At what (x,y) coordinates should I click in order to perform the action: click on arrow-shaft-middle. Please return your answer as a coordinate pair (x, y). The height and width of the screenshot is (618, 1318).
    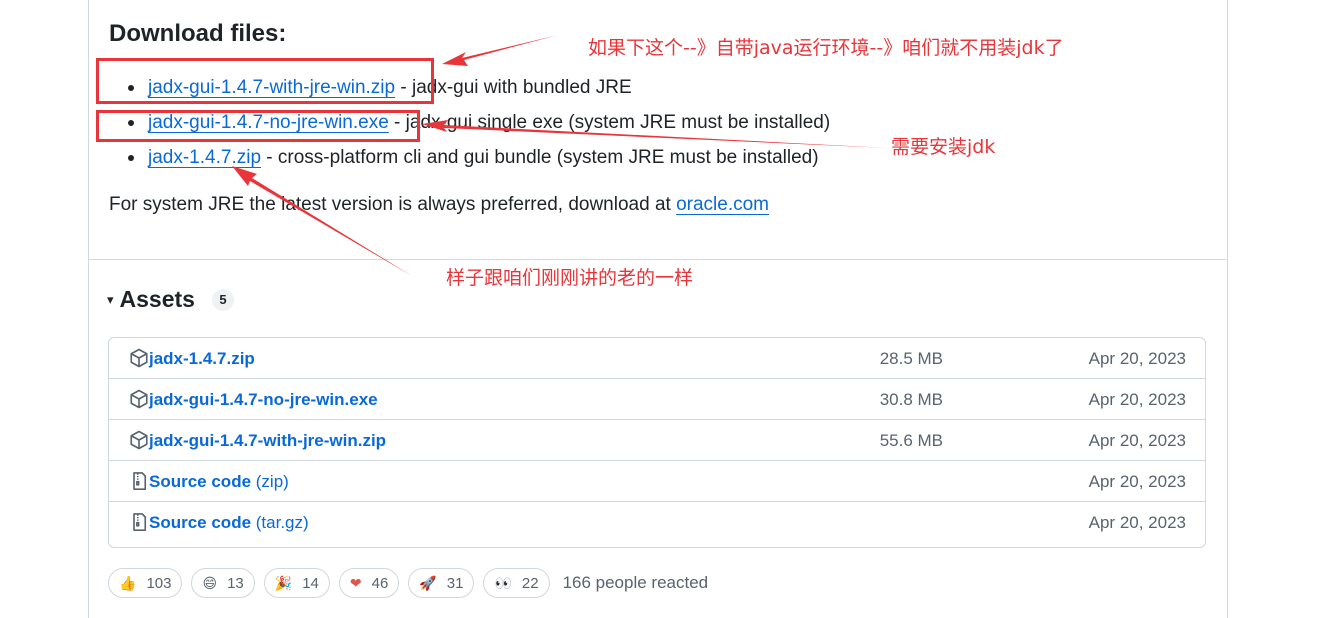
    Looking at the image, I should click on (655, 134).